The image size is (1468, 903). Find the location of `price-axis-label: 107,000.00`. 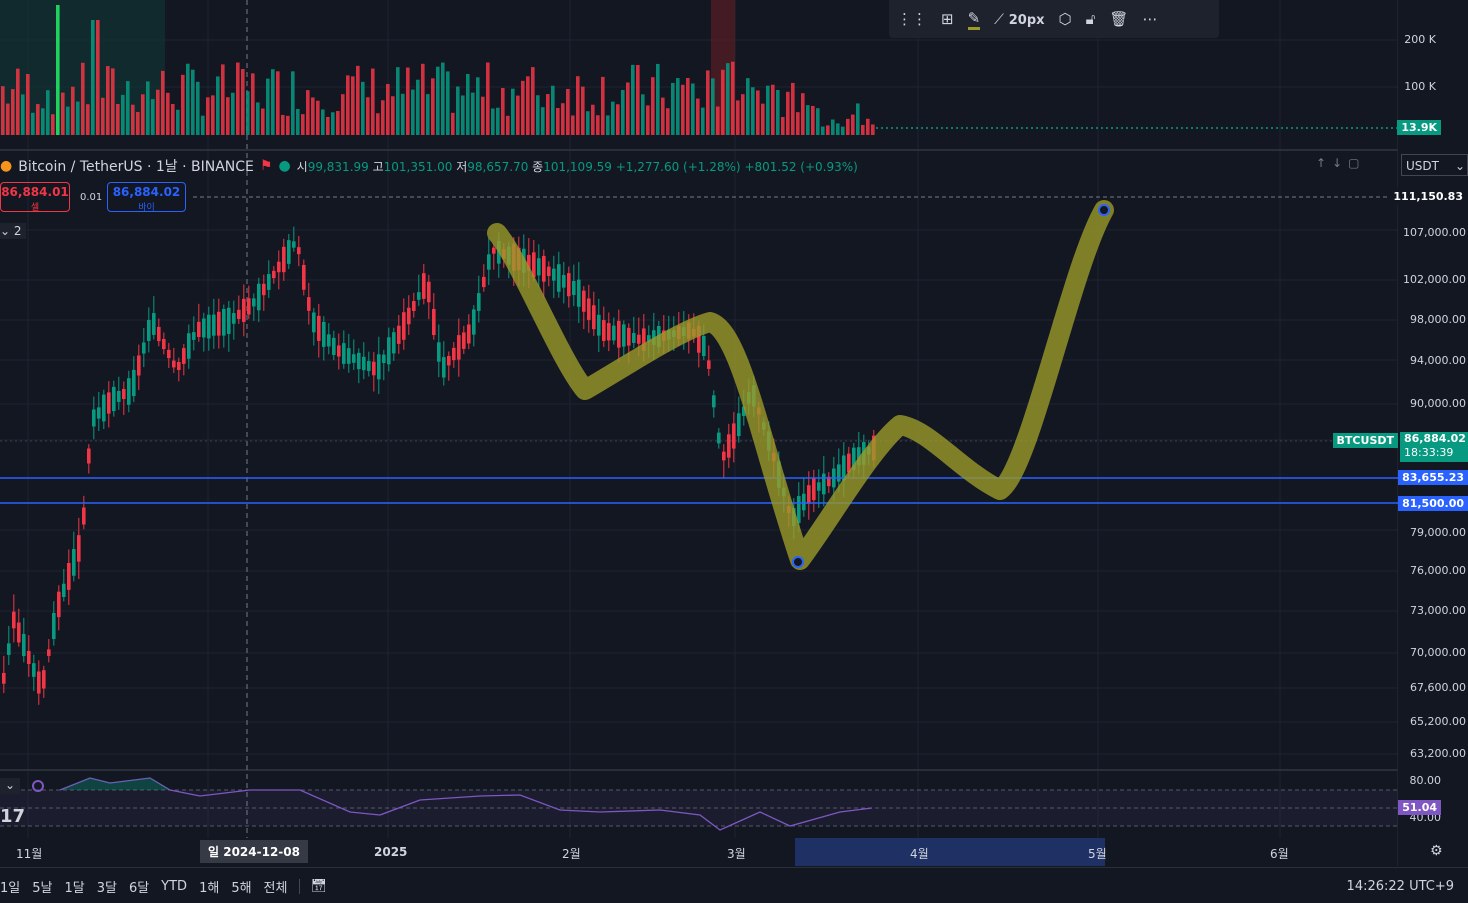

price-axis-label: 107,000.00 is located at coordinates (1434, 232).